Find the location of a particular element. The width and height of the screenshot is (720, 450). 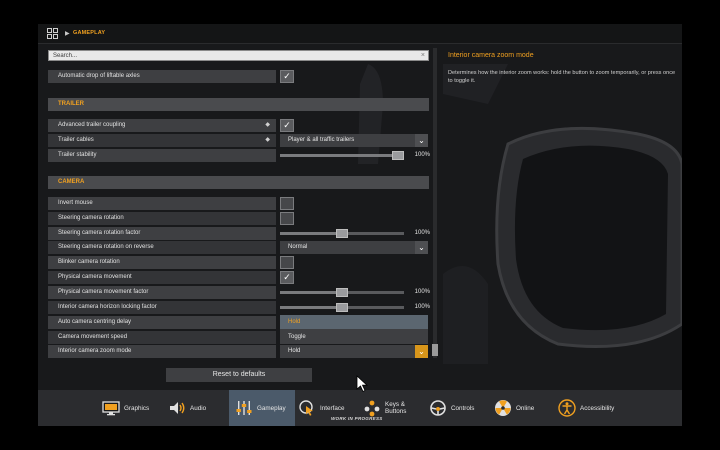

setting-auto-drop-liftable-axles: Automatic drop of liftable axles is located at coordinates (162, 76).